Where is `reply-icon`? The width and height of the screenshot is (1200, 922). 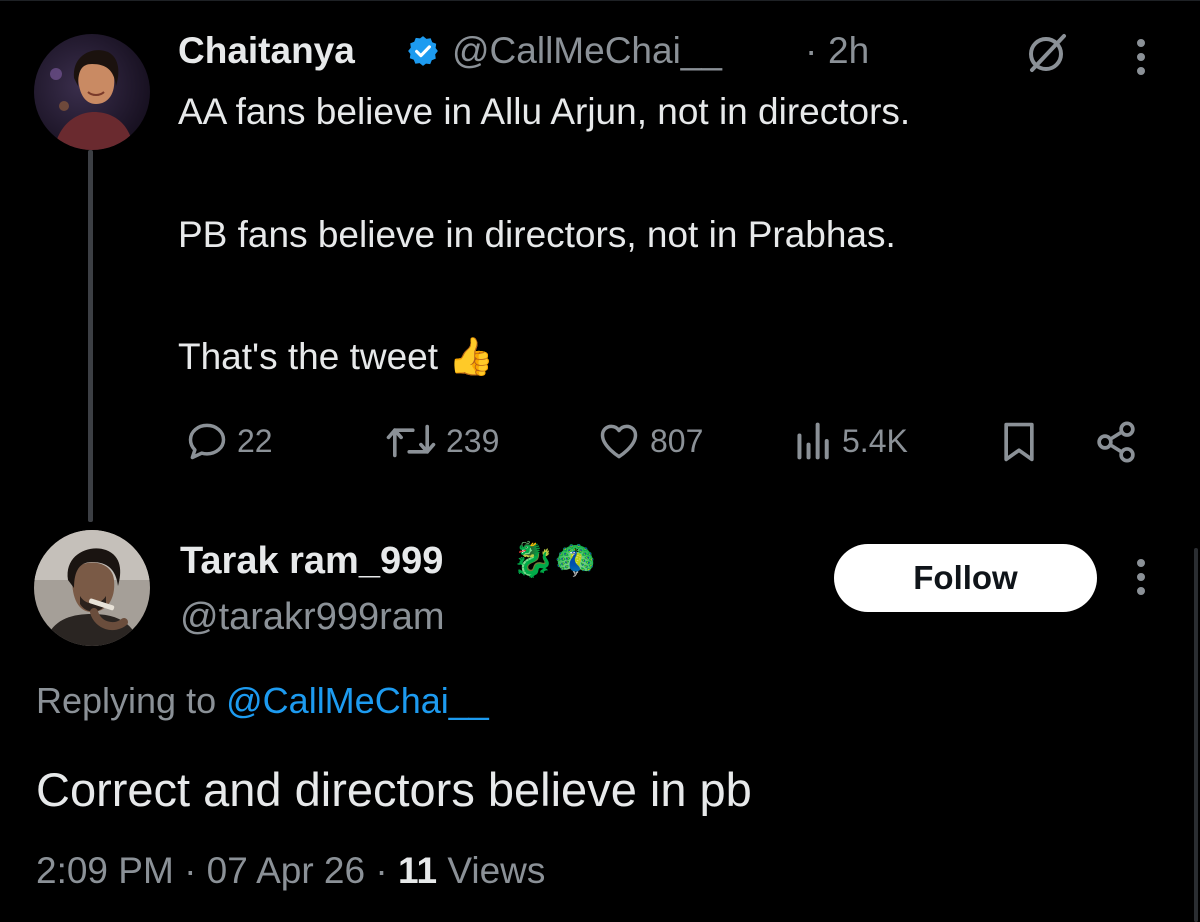 reply-icon is located at coordinates (207, 441).